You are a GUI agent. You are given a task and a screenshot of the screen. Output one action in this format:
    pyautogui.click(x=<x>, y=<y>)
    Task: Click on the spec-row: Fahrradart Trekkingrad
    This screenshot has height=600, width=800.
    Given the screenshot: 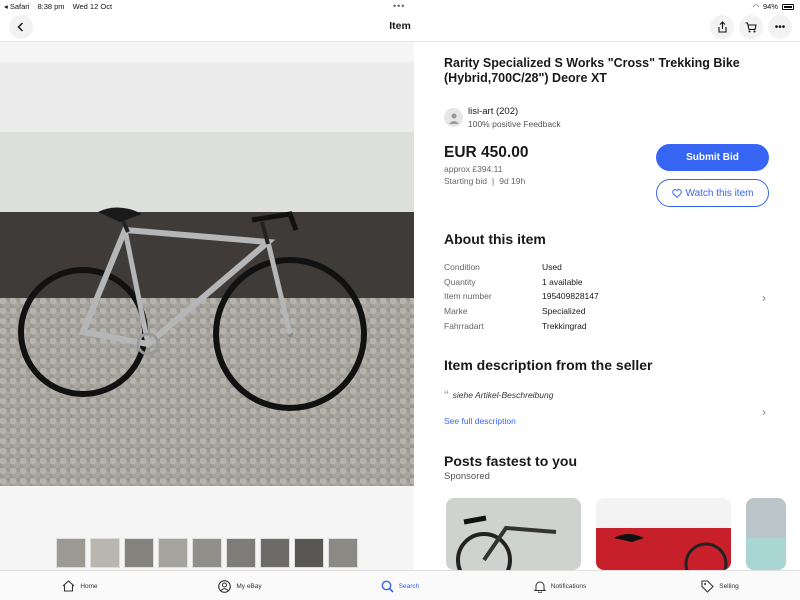 What is the action you would take?
    pyautogui.click(x=515, y=325)
    